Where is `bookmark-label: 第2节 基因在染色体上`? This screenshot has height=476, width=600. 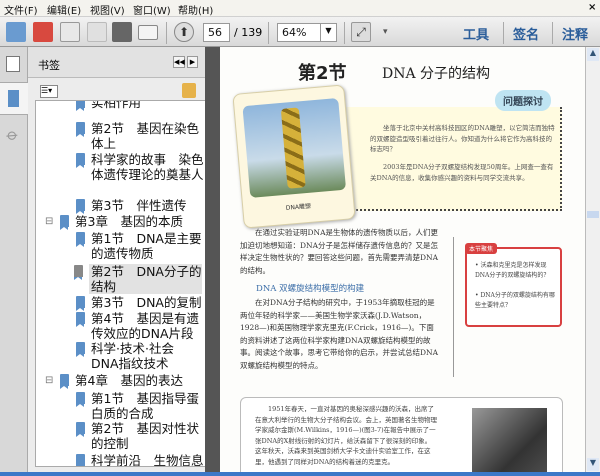 bookmark-label: 第2节 基因在染色体上 is located at coordinates (145, 136).